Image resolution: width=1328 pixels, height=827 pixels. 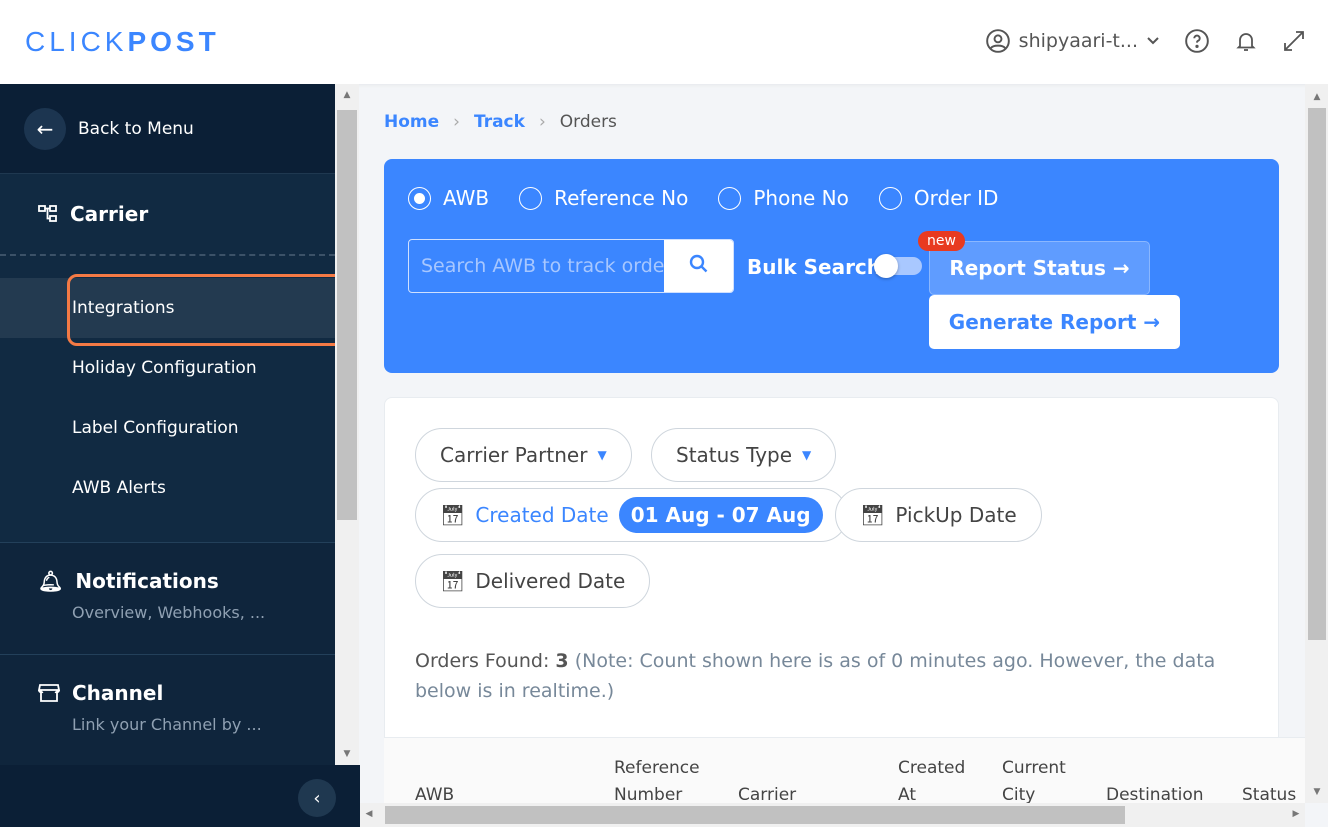 I want to click on new-badge: new, so click(x=941, y=241).